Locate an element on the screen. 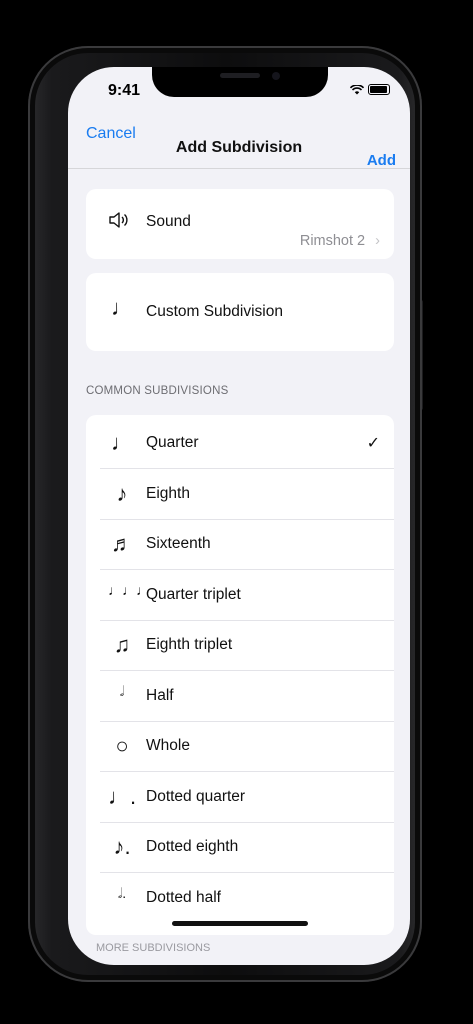 The height and width of the screenshot is (1024, 473). earpiece-speaker is located at coordinates (240, 75).